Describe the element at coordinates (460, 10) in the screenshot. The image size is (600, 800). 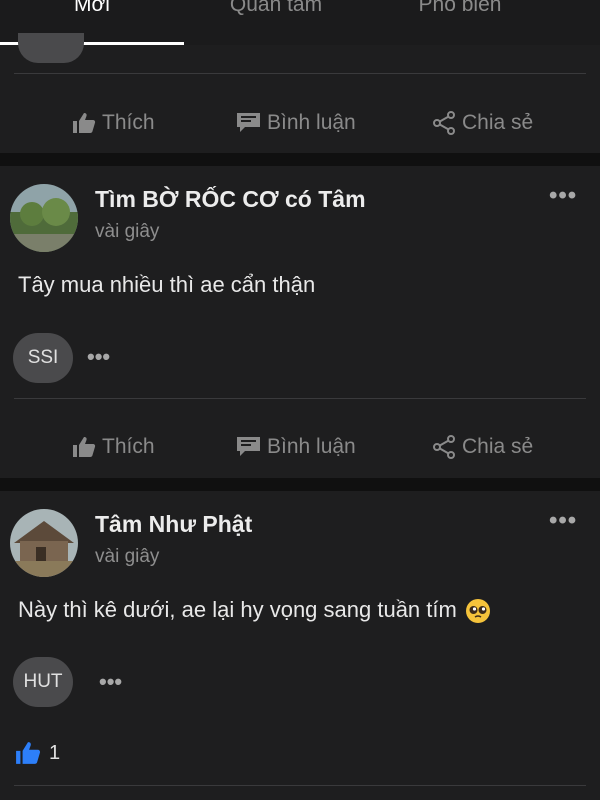
I see `tab-pho-bien: Phổ biến` at that location.